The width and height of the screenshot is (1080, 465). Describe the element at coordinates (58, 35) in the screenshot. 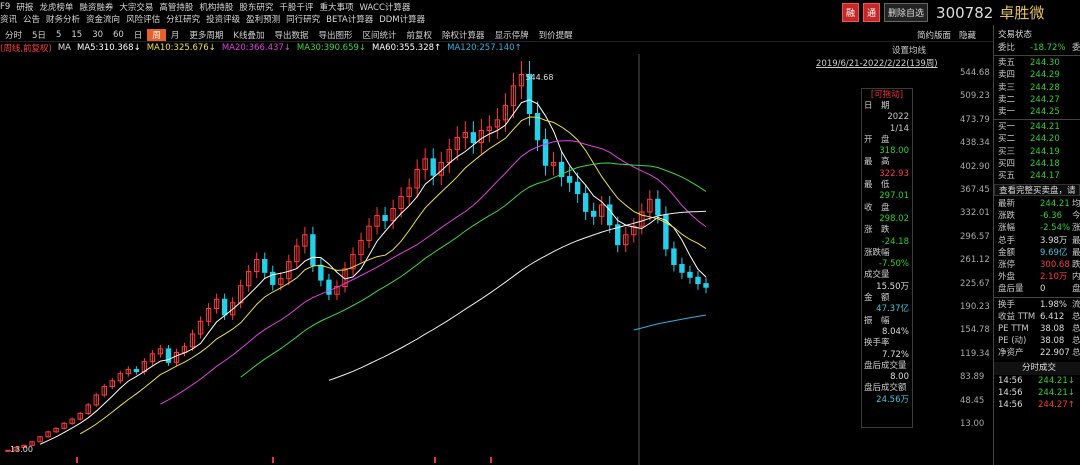

I see `period-tab: 5` at that location.